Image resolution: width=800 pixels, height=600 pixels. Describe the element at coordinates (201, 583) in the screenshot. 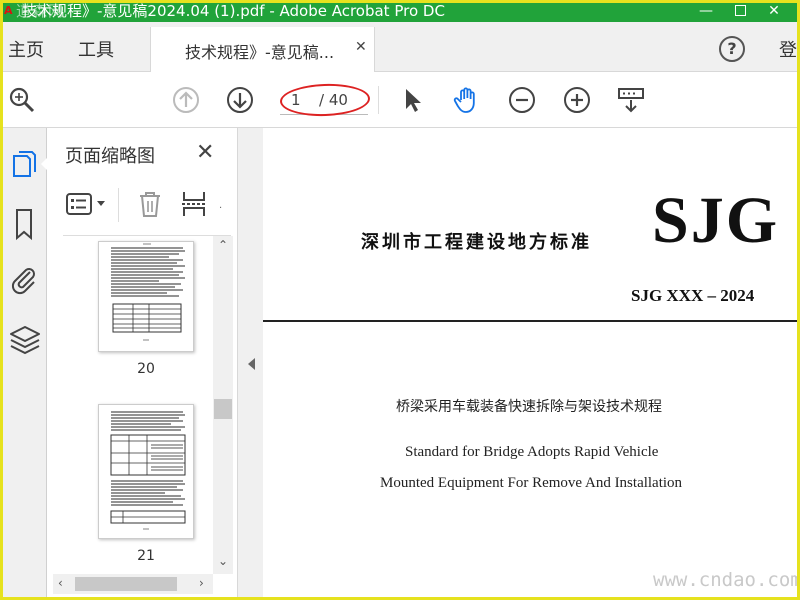

I see `scroll-right-arrow-icon: ›` at that location.